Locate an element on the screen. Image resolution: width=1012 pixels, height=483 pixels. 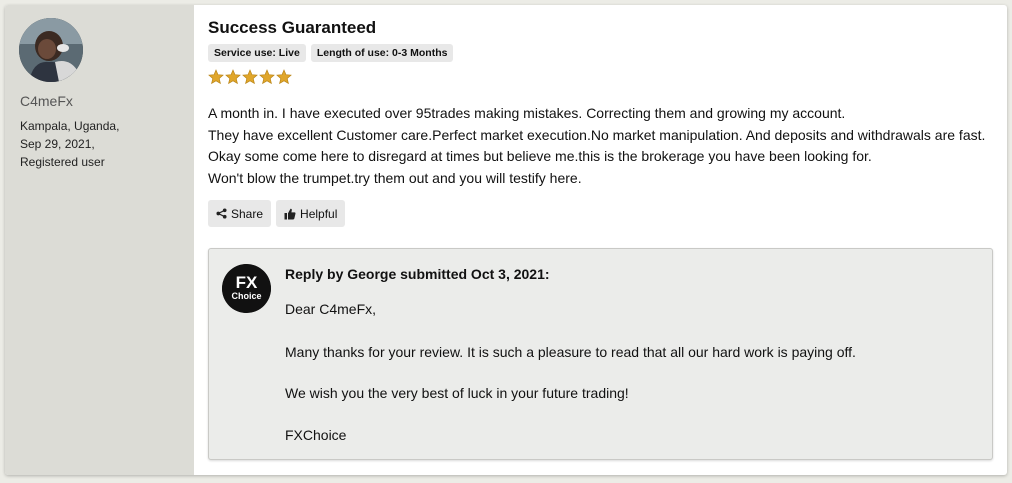
star-rating is located at coordinates (250, 77).